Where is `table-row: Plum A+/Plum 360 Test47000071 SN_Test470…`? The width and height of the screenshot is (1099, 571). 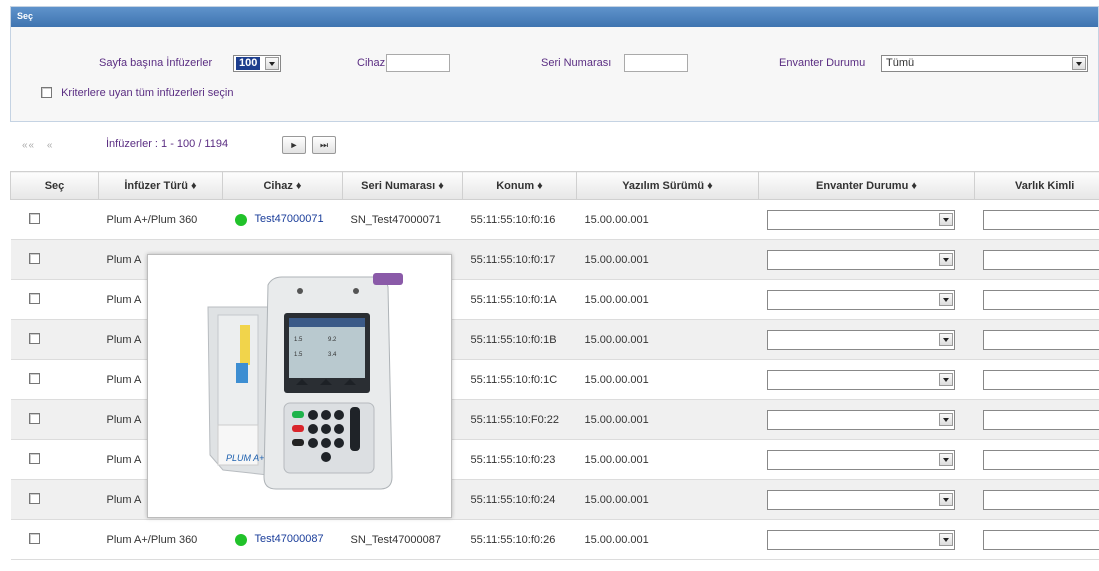 table-row: Plum A+/Plum 360 Test47000071 SN_Test470… is located at coordinates (554, 219).